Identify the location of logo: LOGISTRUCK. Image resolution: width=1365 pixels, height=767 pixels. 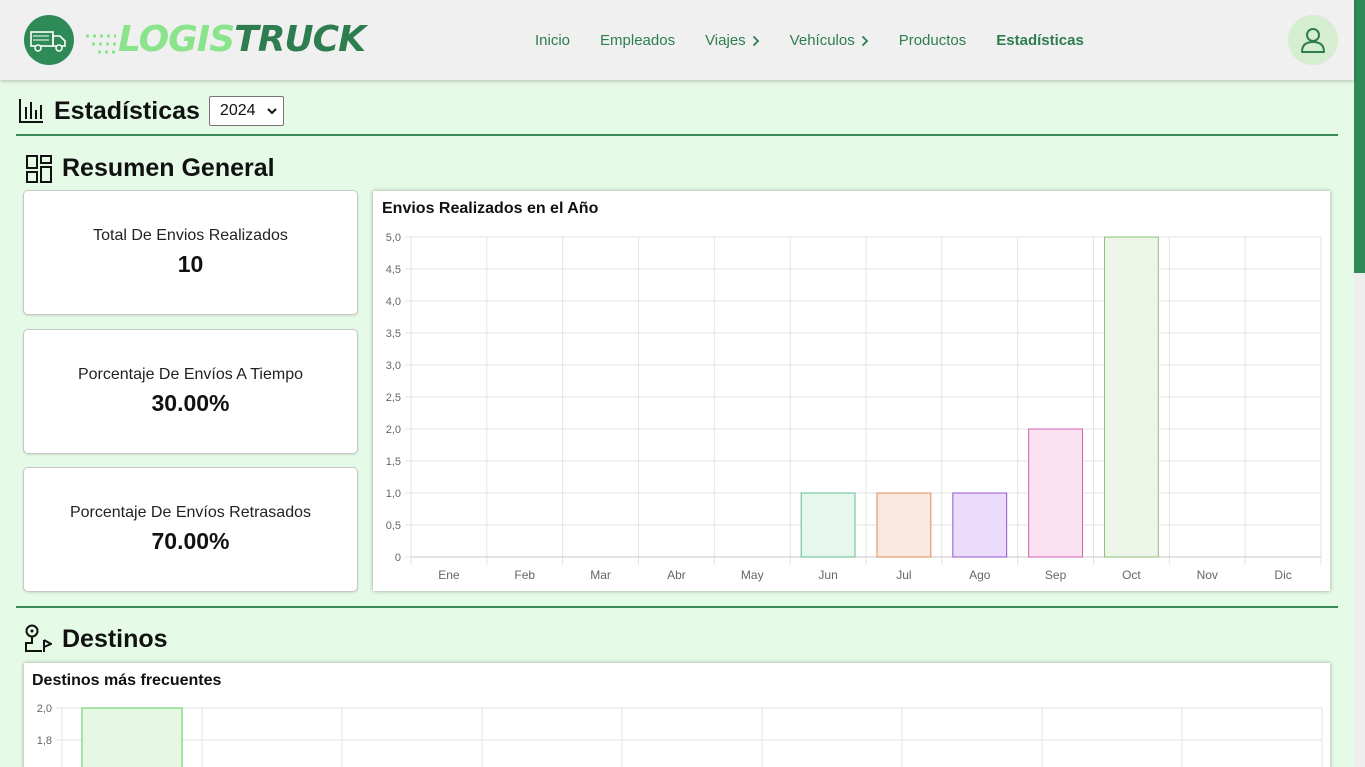
(195, 40).